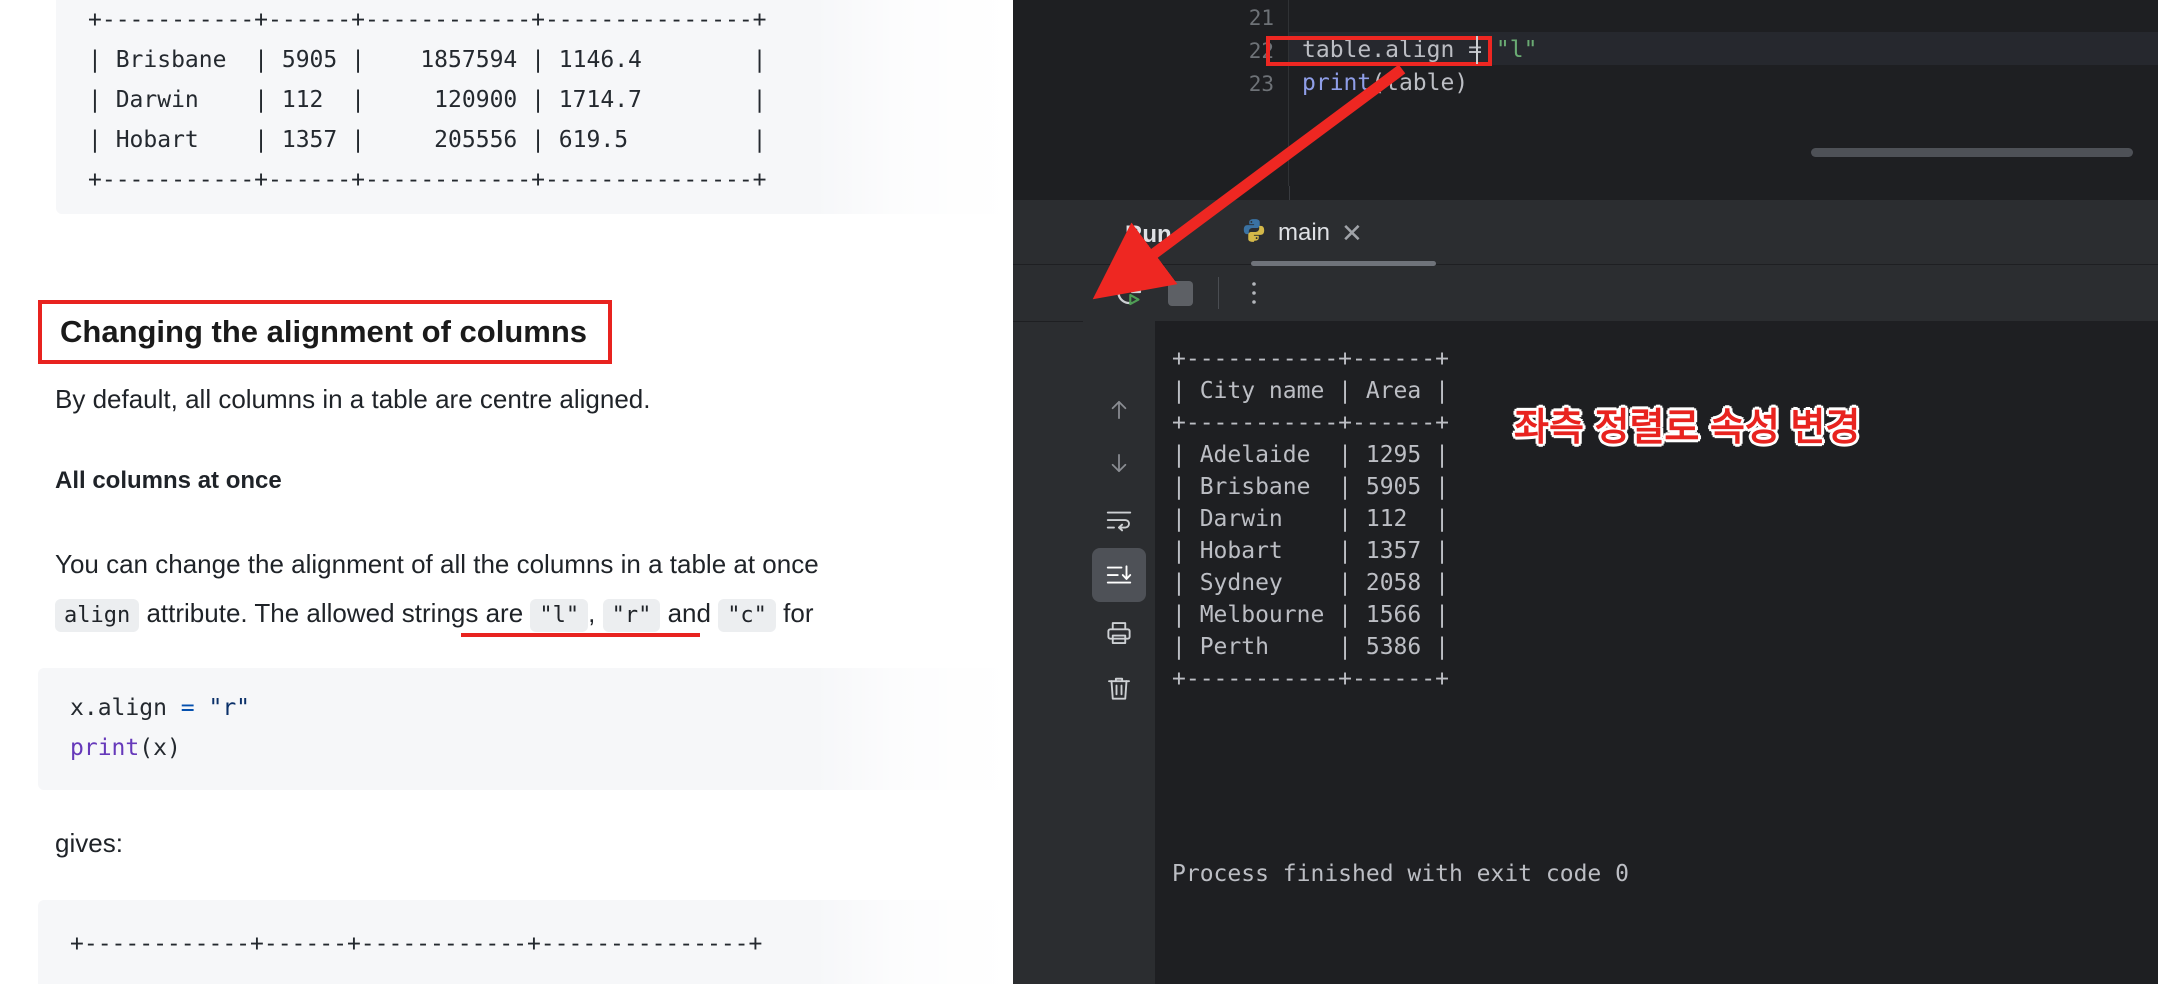 The image size is (2158, 984). I want to click on line-number: 21, so click(1261, 18).